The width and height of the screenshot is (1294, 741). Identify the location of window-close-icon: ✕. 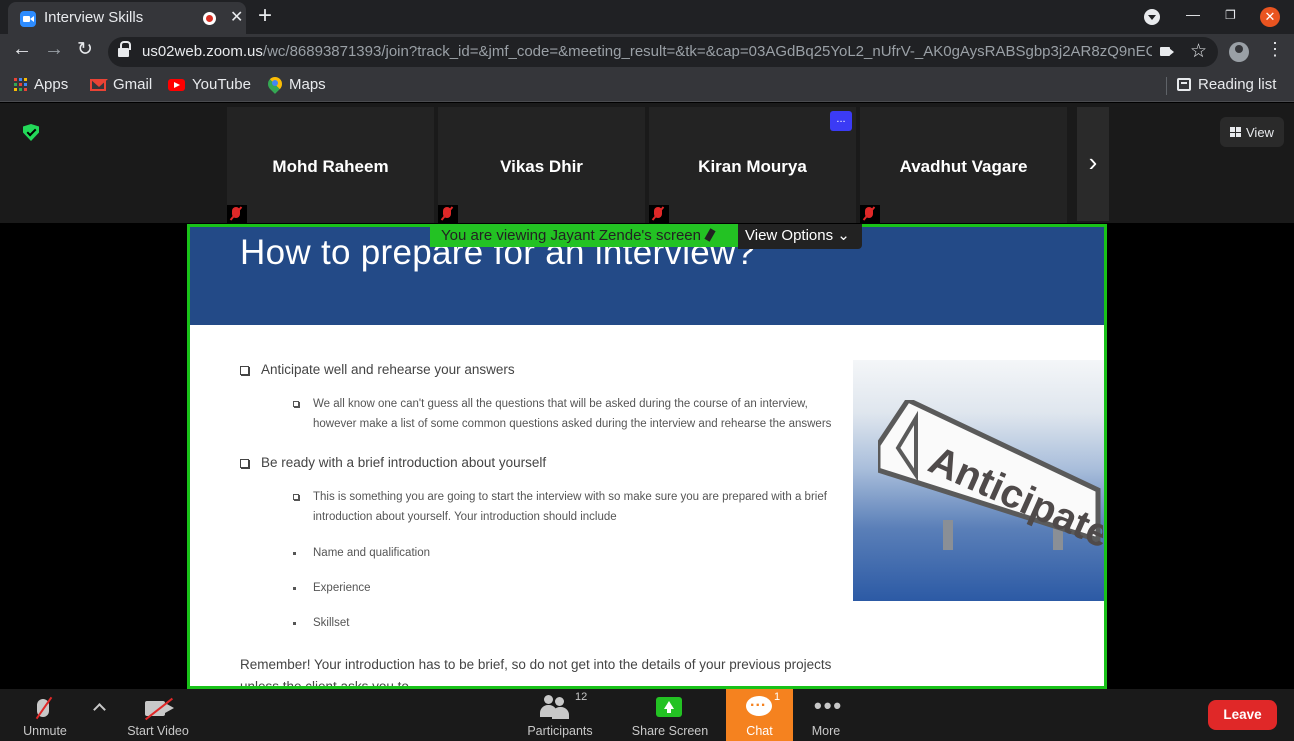
(1270, 17).